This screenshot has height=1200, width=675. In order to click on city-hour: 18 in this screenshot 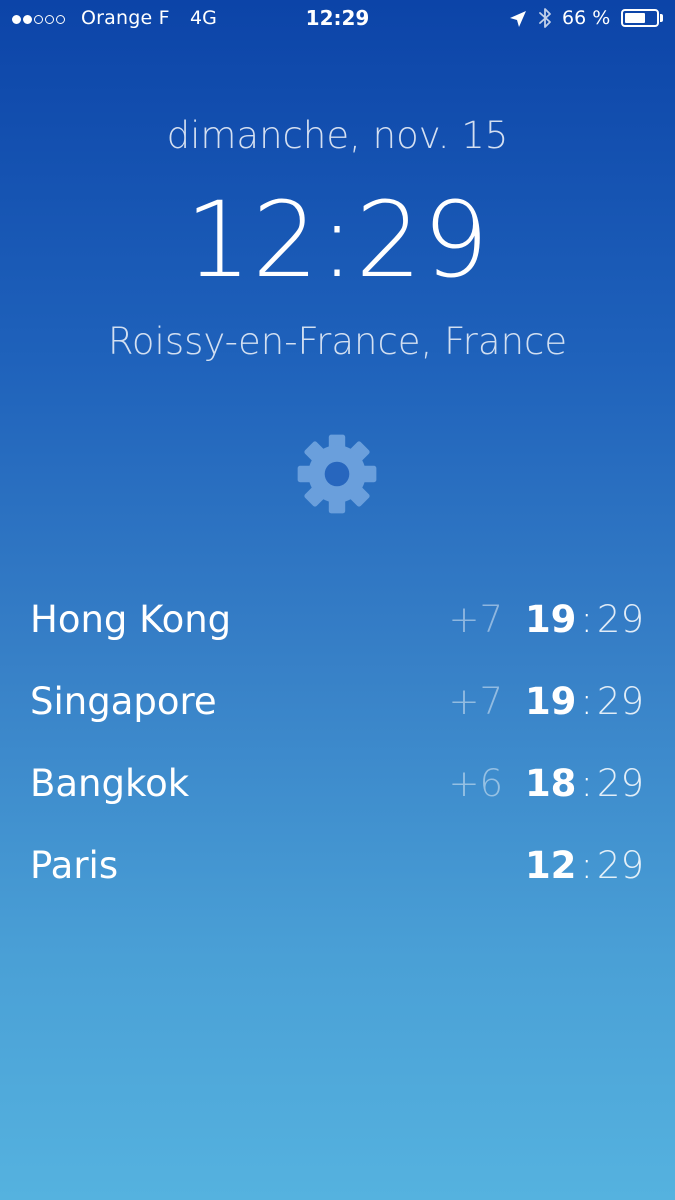, I will do `click(550, 783)`.